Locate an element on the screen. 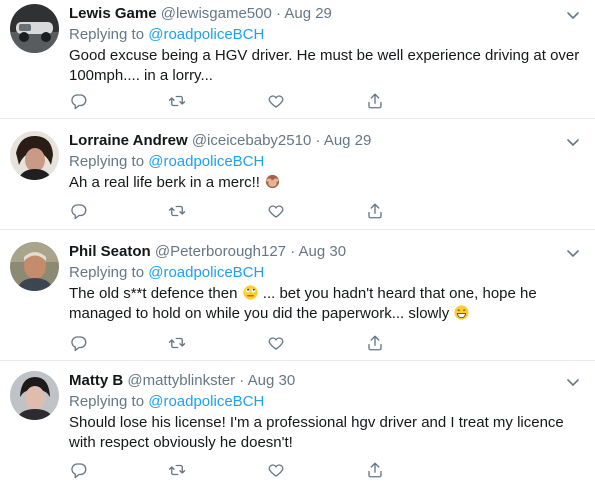 The width and height of the screenshot is (595, 491). tweet-text-container: Ah a real life berk in a merc!! is located at coordinates (325, 183).